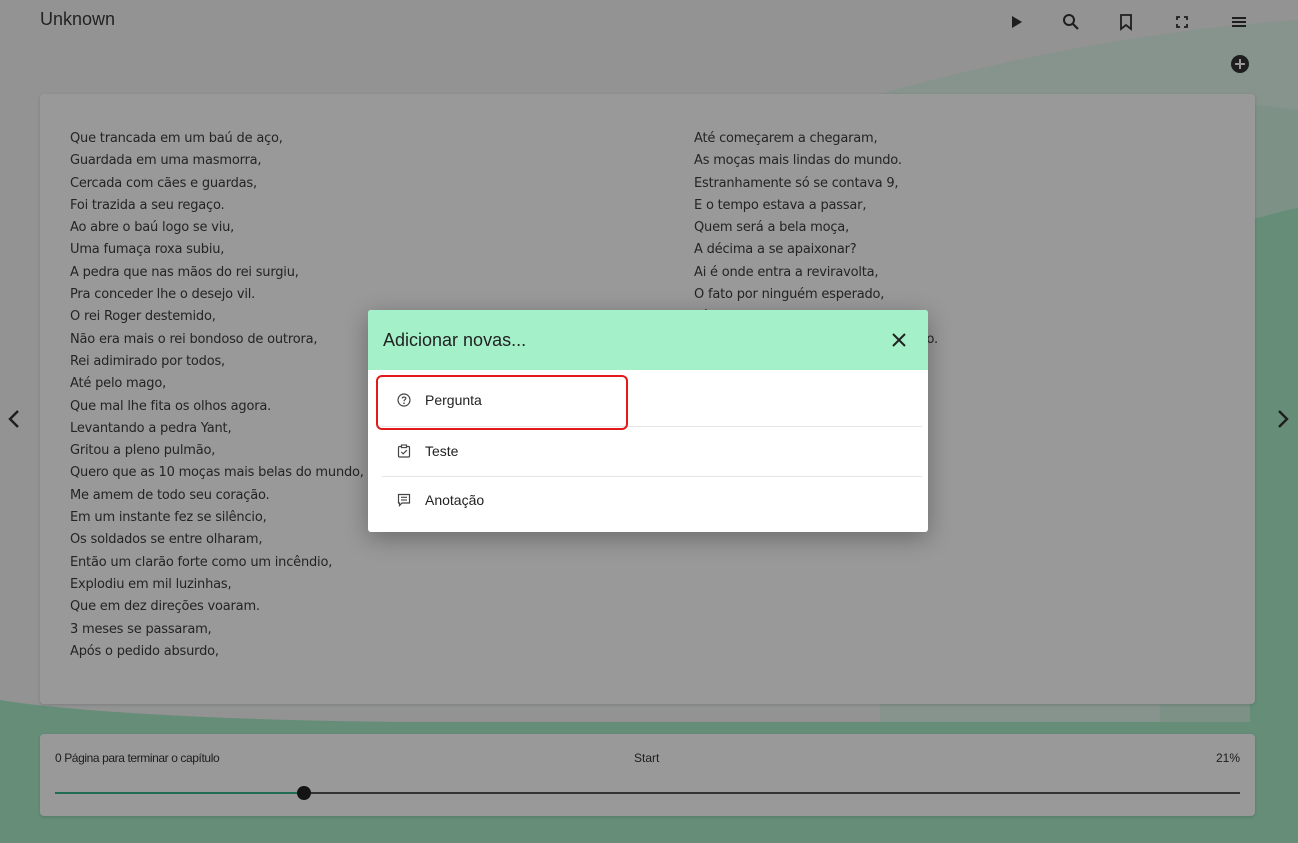  Describe the element at coordinates (442, 451) in the screenshot. I see `menu-item-label: Teste` at that location.